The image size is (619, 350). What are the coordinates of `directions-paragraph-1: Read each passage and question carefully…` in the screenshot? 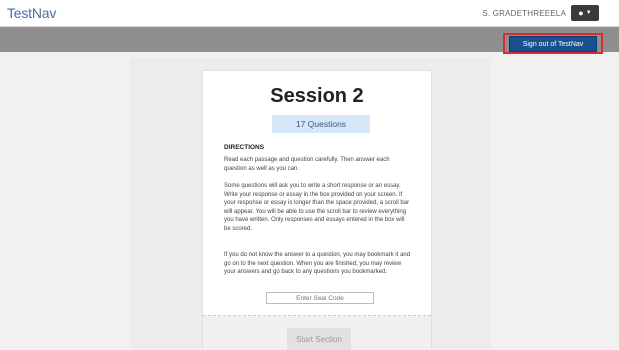 It's located at (307, 164).